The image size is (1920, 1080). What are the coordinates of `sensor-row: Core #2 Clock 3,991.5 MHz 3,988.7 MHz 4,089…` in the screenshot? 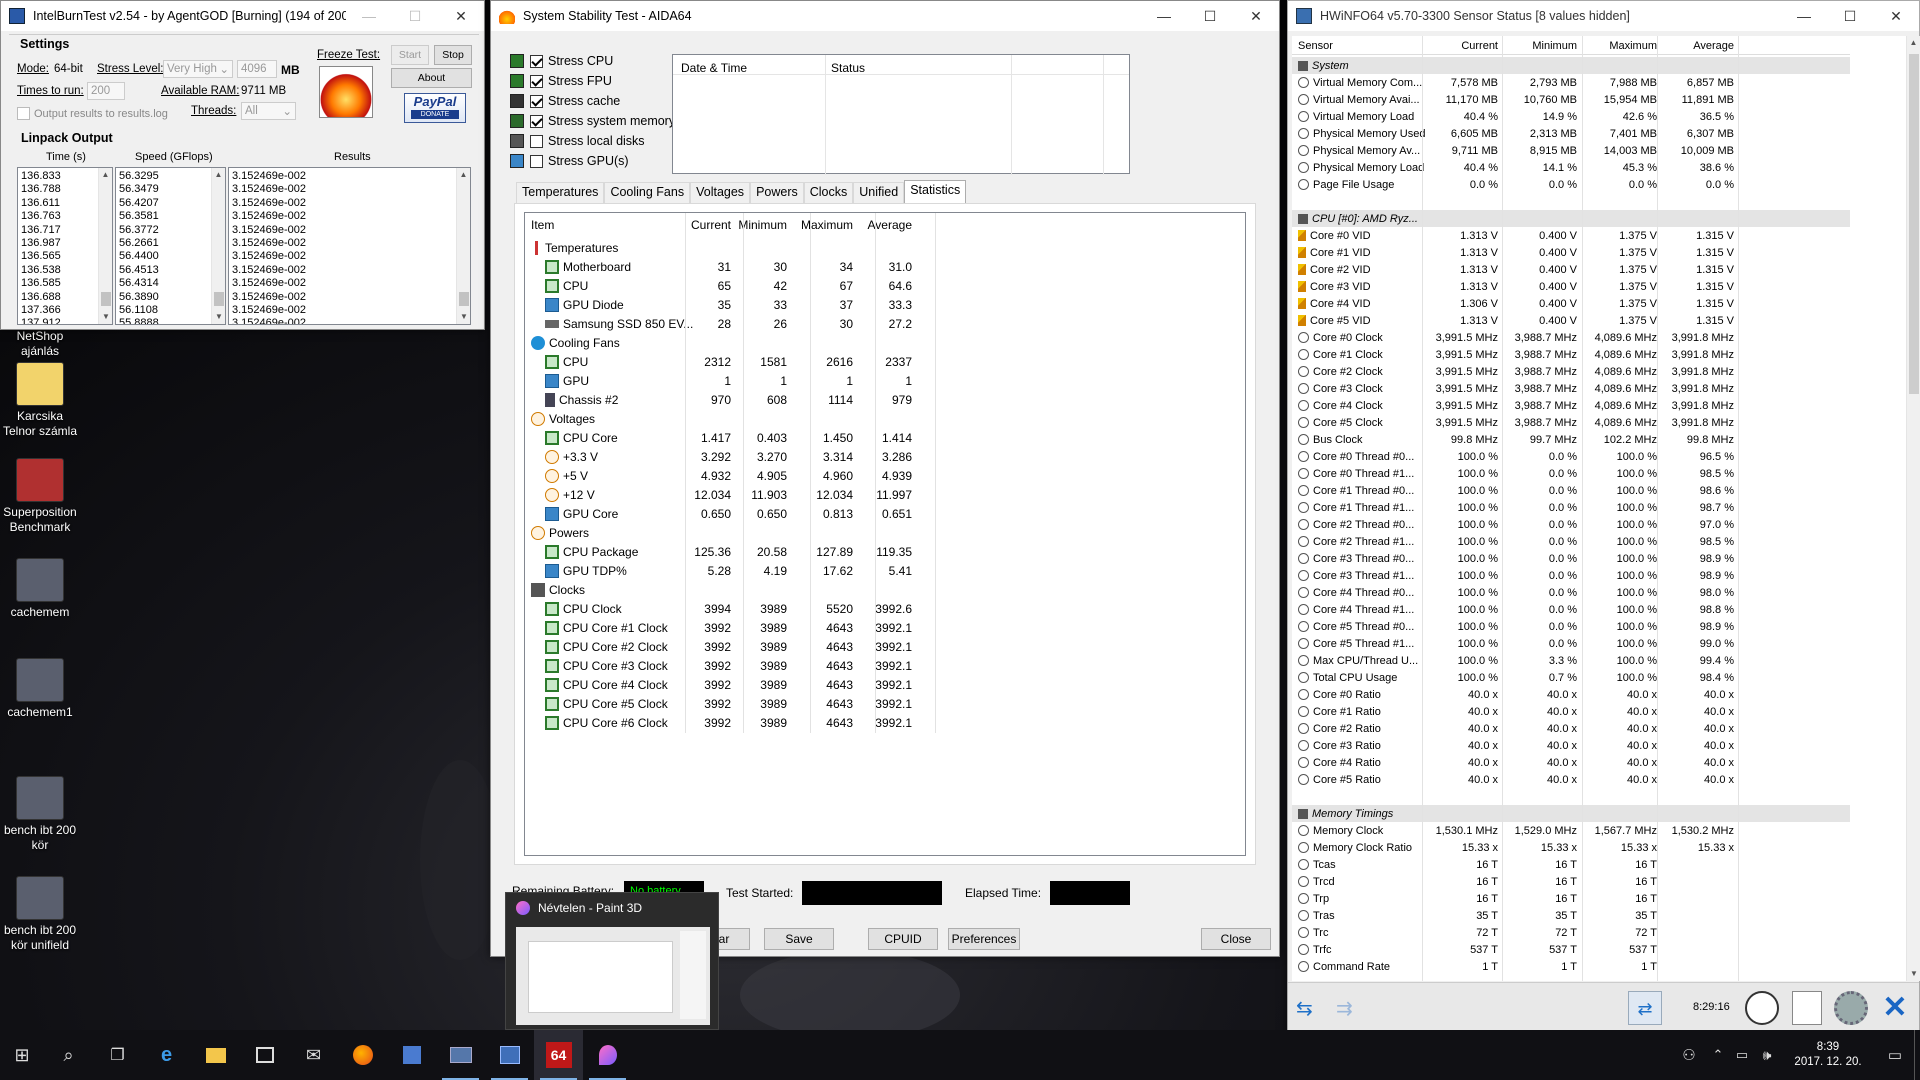 It's located at (1571, 371).